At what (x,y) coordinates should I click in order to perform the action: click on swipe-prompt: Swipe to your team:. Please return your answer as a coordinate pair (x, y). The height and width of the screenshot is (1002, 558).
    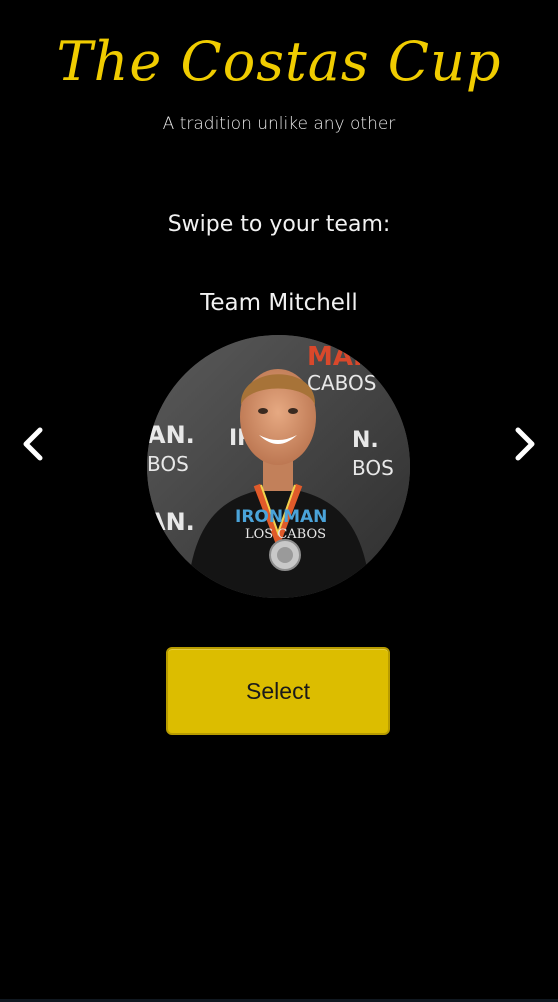
    Looking at the image, I should click on (279, 224).